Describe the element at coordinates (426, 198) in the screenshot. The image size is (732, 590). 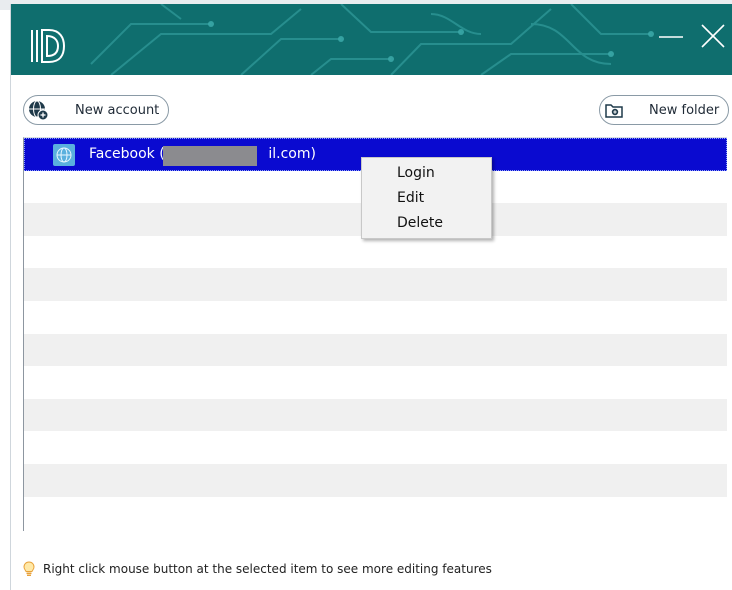
I see `context-menu: Login Edit Delete` at that location.